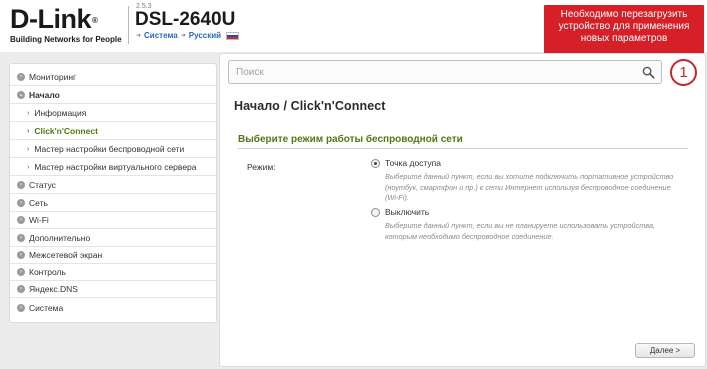  What do you see at coordinates (51, 19) in the screenshot?
I see `logo-text: D-Link` at bounding box center [51, 19].